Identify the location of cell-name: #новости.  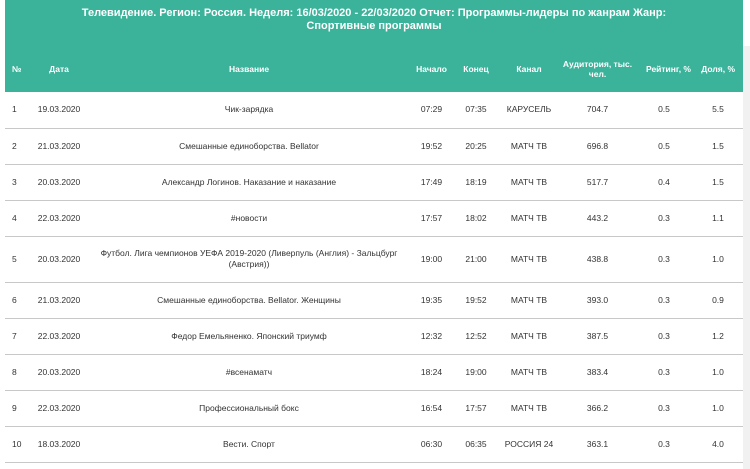
(249, 218).